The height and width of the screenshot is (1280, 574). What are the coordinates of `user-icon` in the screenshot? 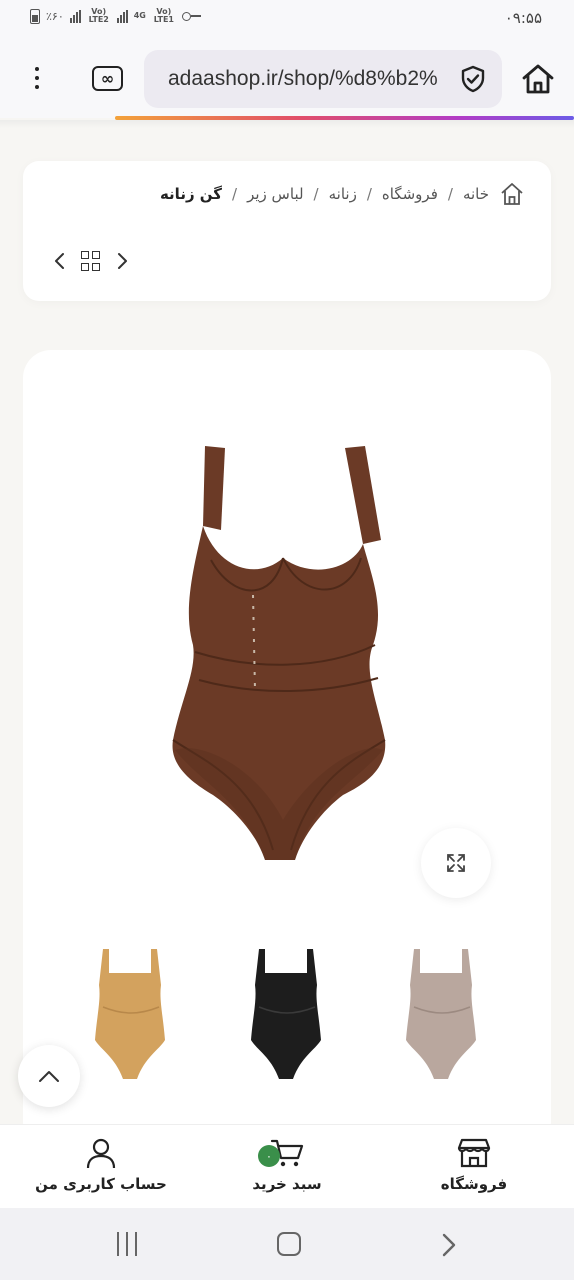 It's located at (101, 1153).